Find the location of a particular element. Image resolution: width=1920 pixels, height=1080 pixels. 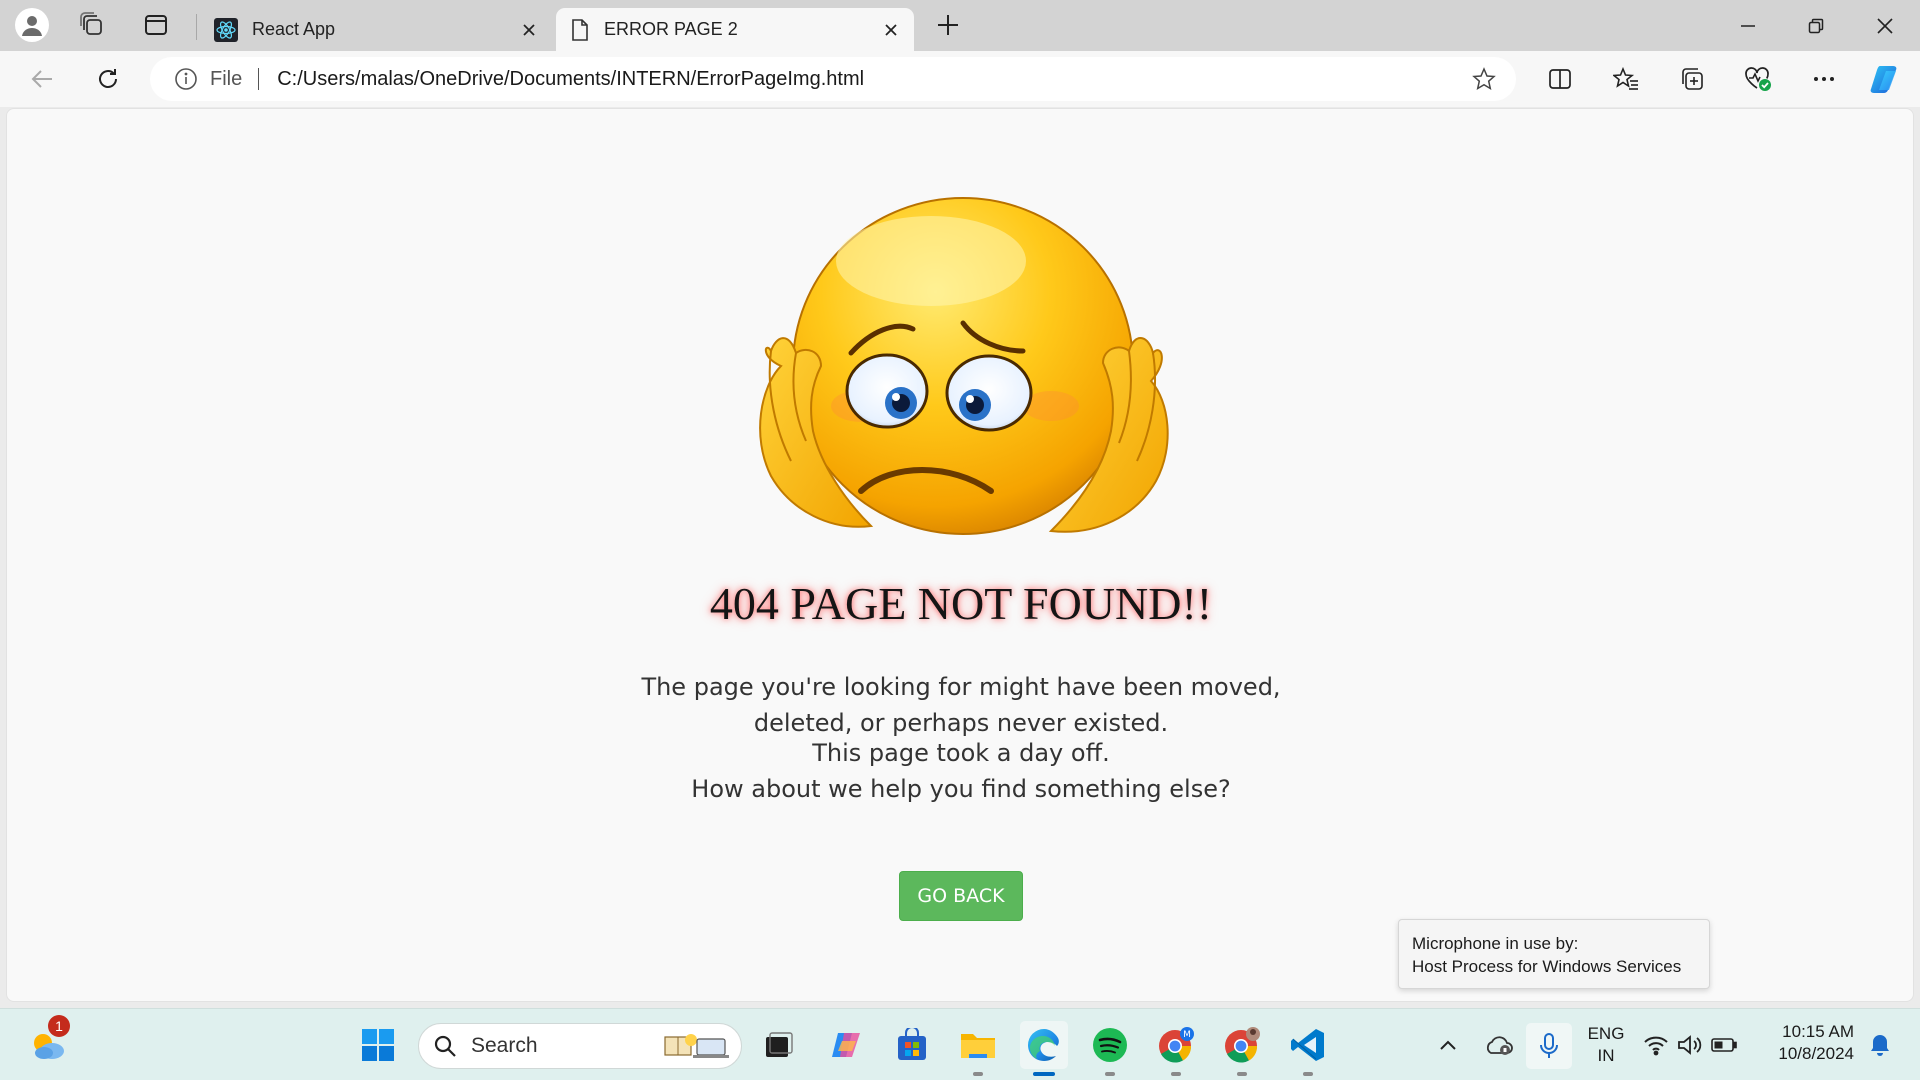

chrome-profile-photo-button is located at coordinates (1242, 1048).